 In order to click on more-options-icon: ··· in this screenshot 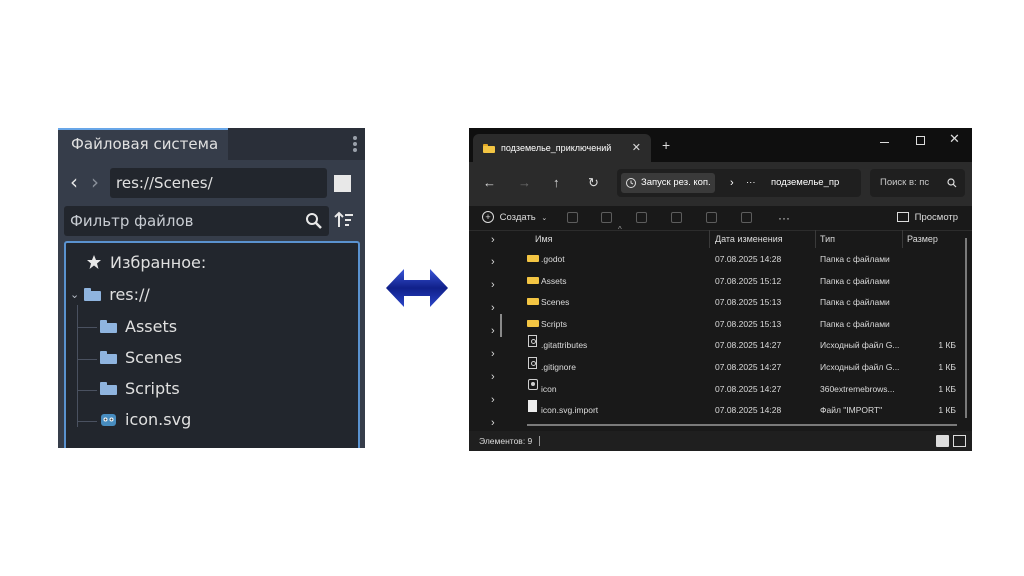, I will do `click(784, 218)`.